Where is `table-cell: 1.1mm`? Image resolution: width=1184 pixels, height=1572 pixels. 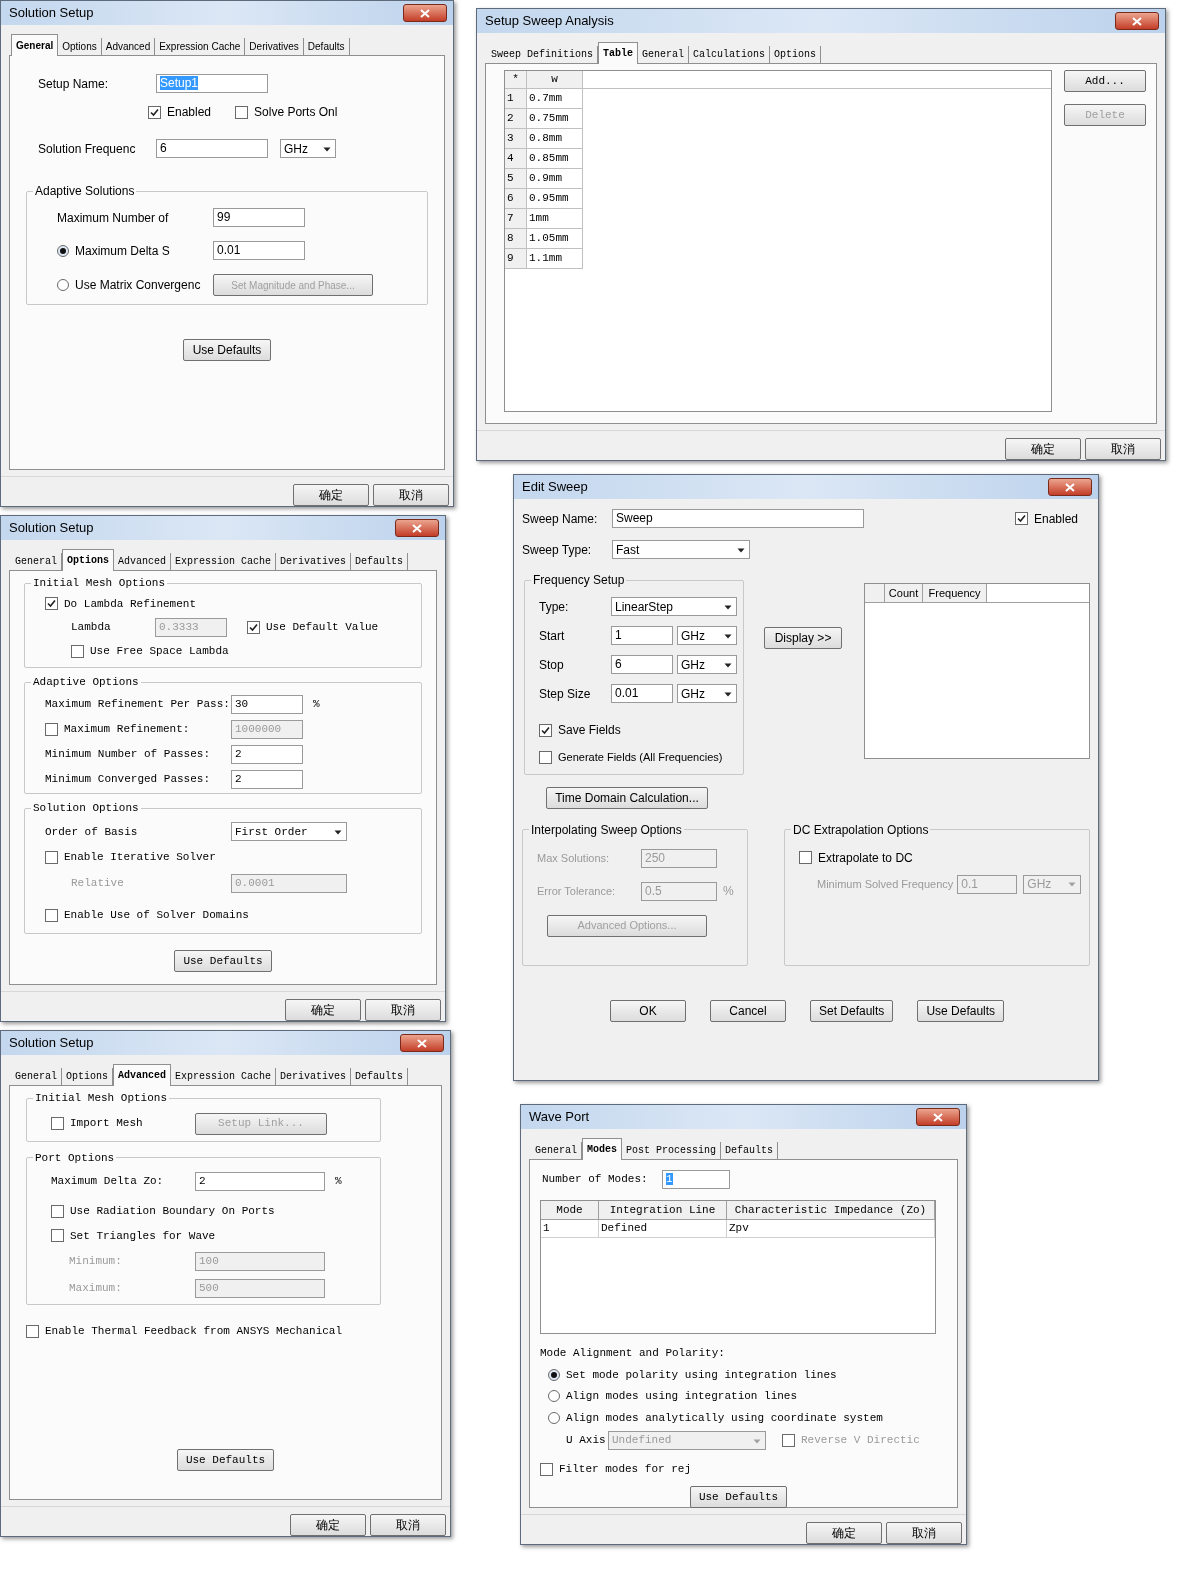
table-cell: 1.1mm is located at coordinates (555, 259).